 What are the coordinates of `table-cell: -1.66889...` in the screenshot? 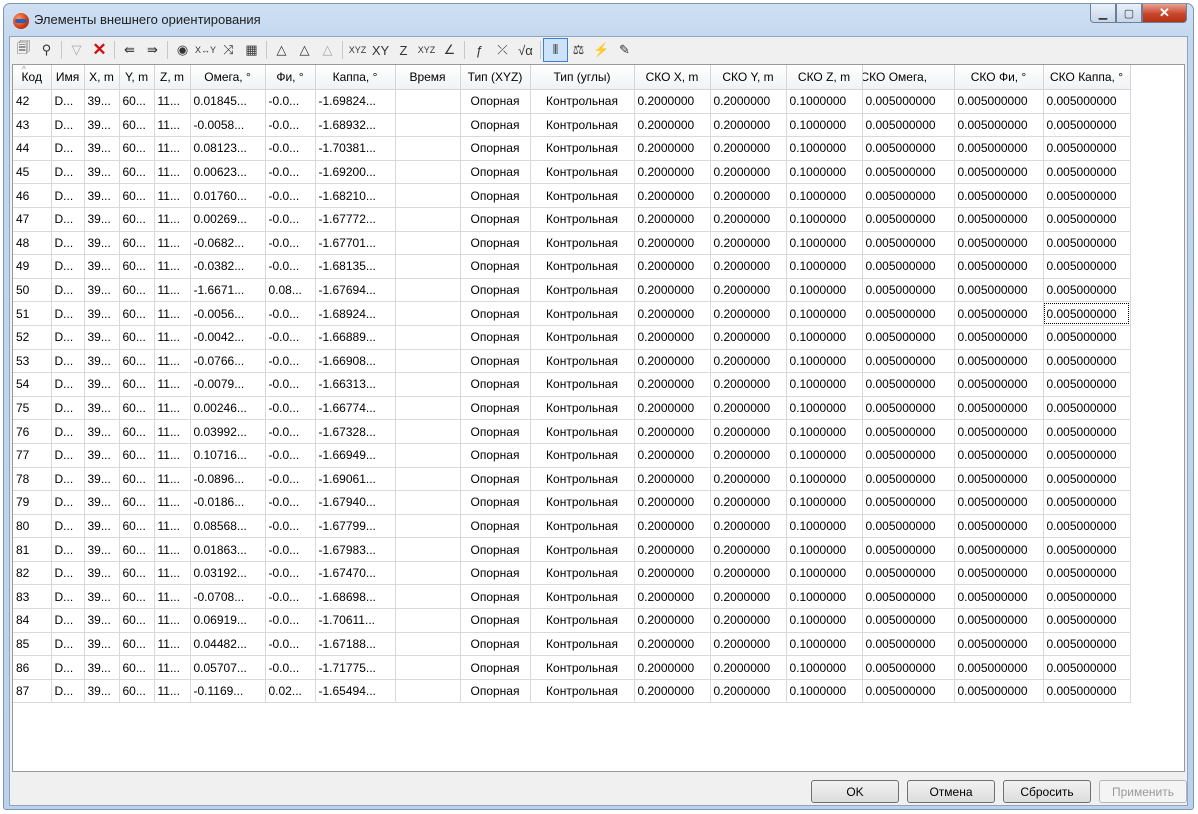 It's located at (355, 337).